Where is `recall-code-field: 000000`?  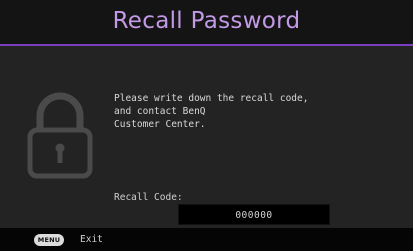
recall-code-field: 000000 is located at coordinates (254, 214).